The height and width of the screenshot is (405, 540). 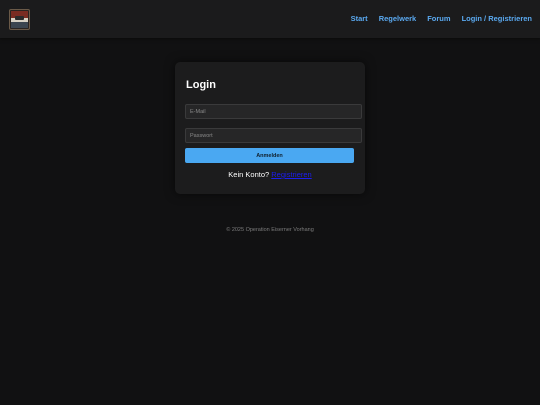 What do you see at coordinates (359, 18) in the screenshot?
I see `nav-link-start: Start` at bounding box center [359, 18].